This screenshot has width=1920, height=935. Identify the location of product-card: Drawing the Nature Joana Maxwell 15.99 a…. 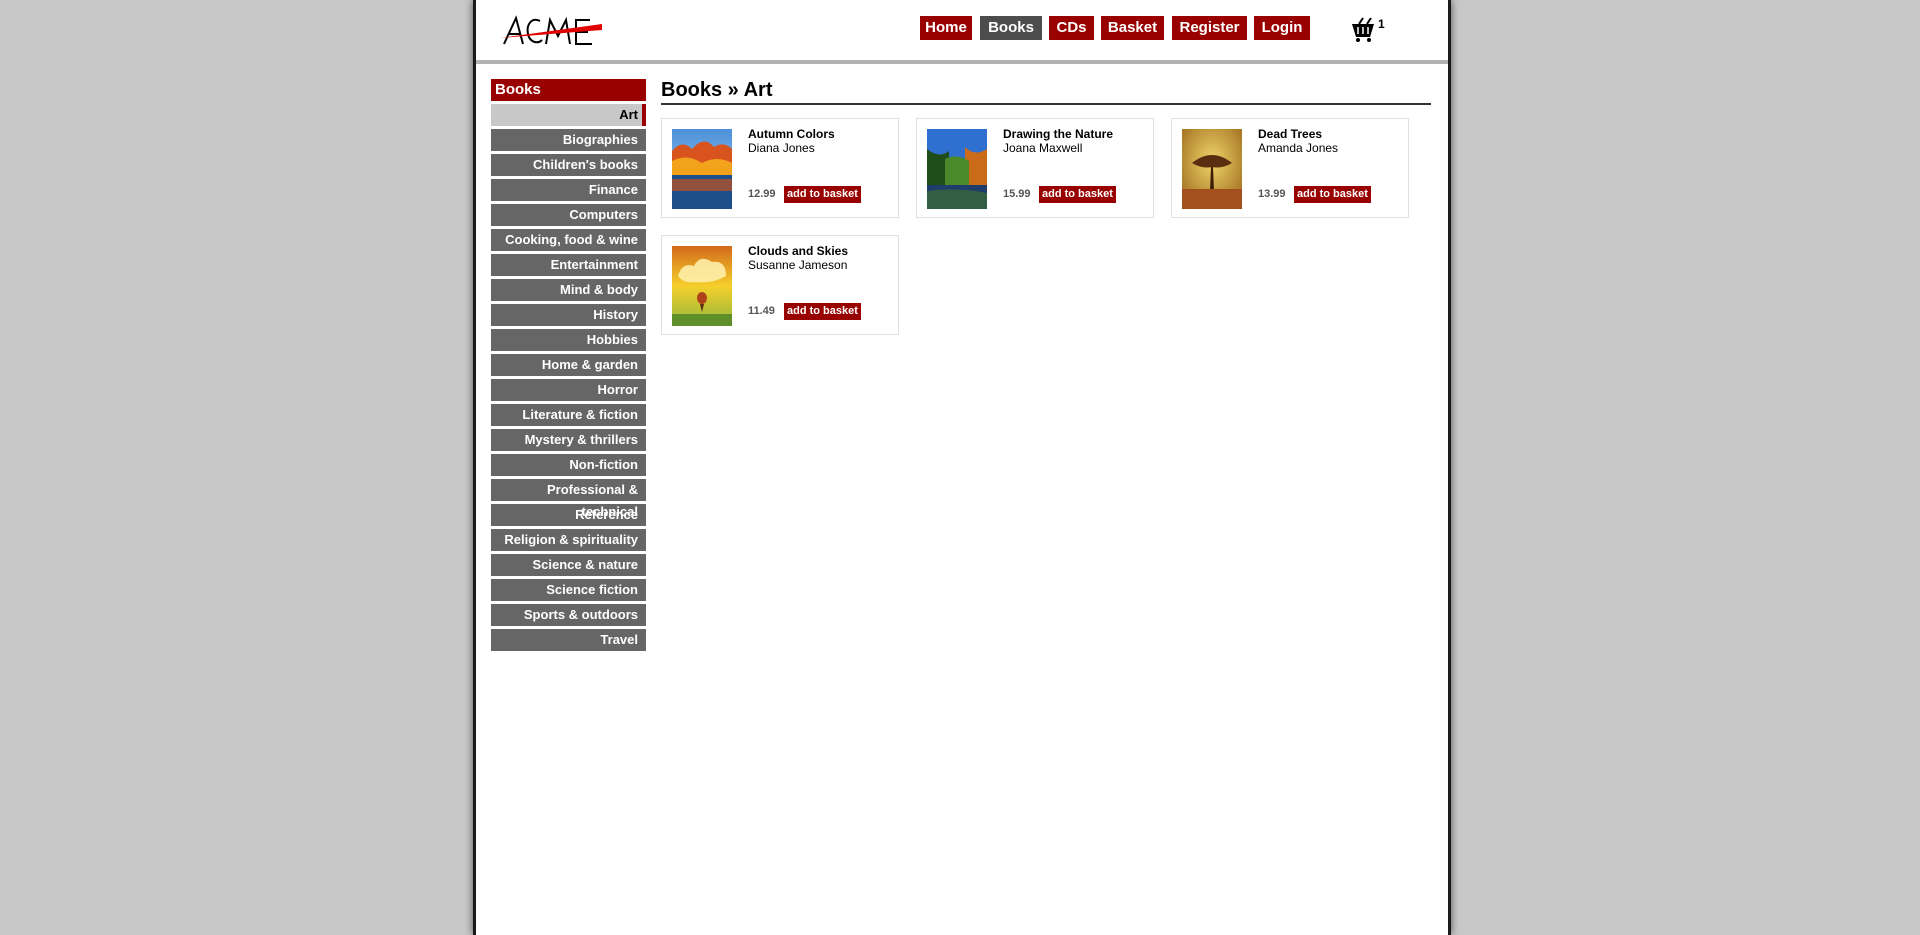
(1035, 168).